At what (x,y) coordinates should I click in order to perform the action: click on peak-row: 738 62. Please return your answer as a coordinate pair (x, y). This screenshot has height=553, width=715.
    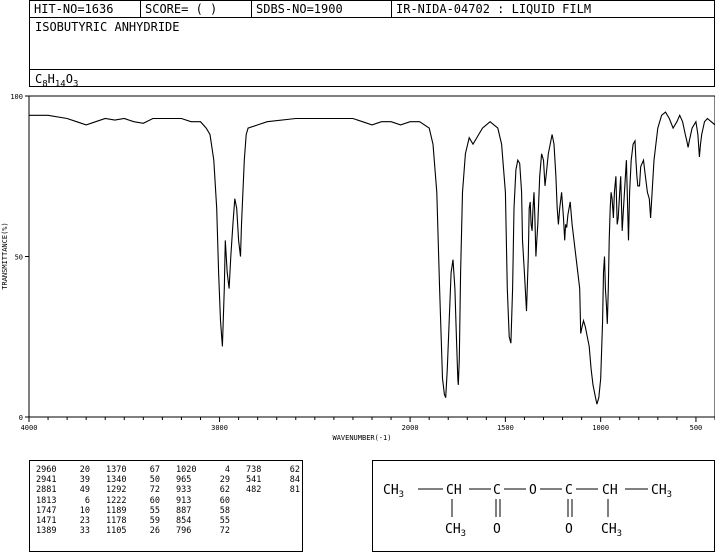
    Looking at the image, I should click on (273, 470).